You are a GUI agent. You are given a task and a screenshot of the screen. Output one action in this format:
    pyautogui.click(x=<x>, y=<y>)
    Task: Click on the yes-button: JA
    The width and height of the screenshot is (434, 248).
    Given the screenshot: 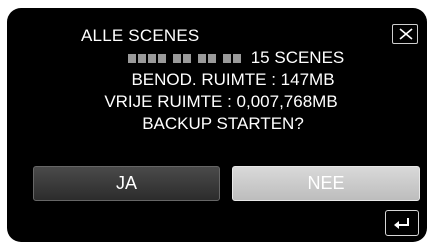 What is the action you would take?
    pyautogui.click(x=126, y=183)
    